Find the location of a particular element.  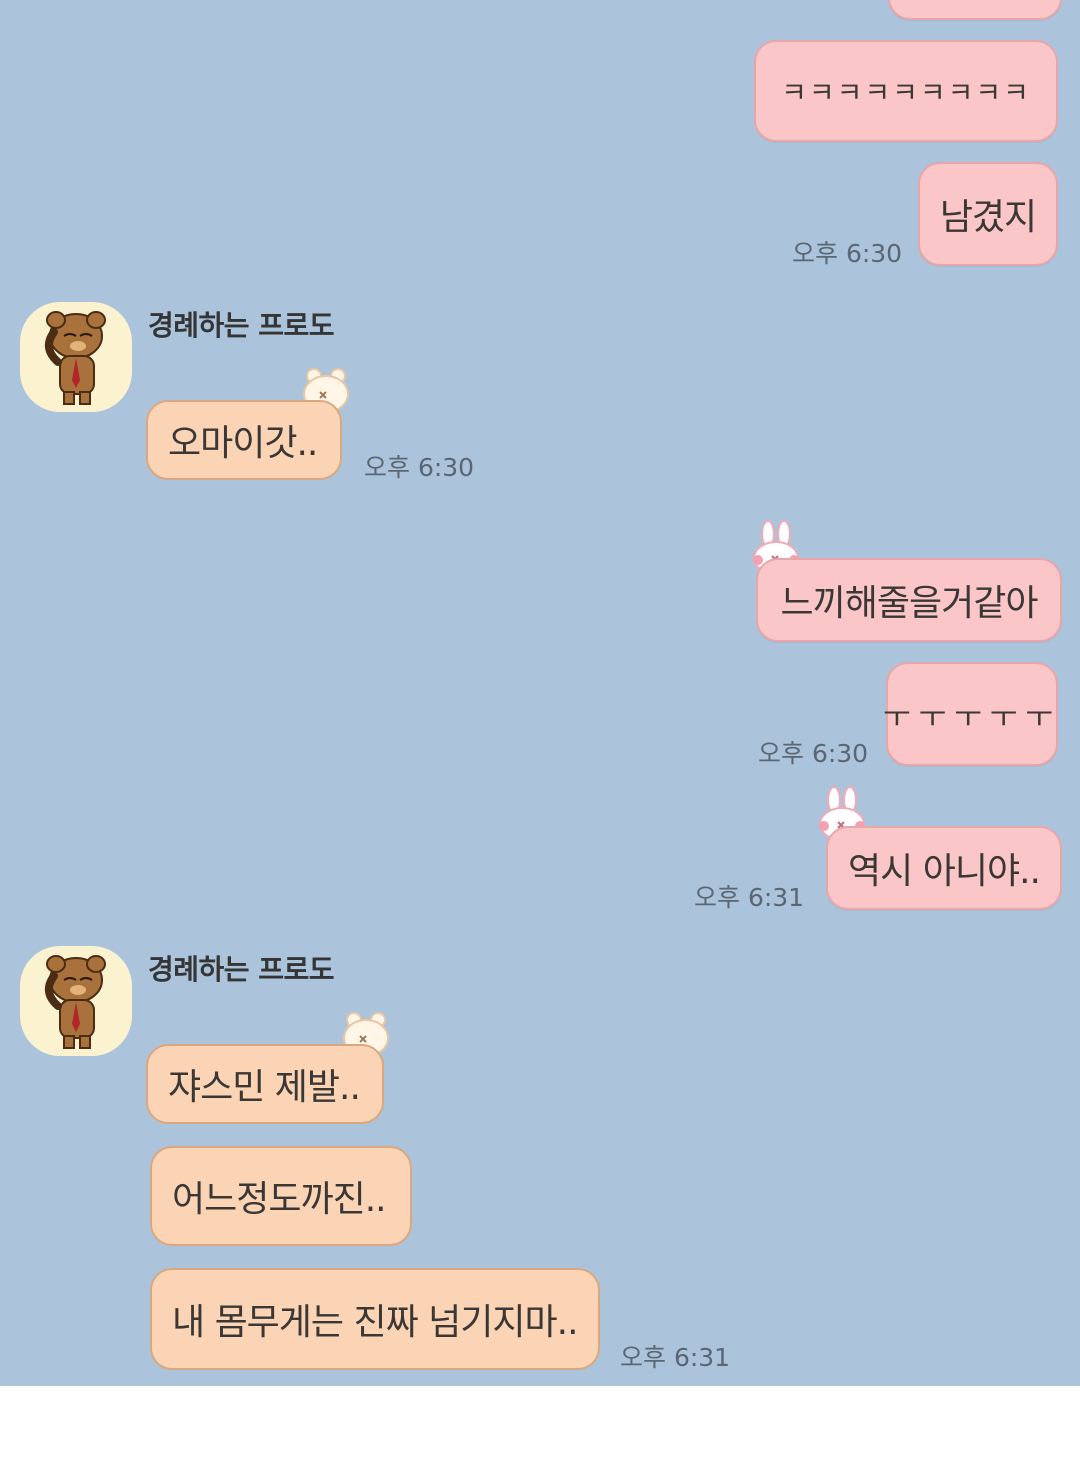

outgoing-message: ㅋㅋㅋㅋㅋㅋㅋㅋㅋ is located at coordinates (906, 91).